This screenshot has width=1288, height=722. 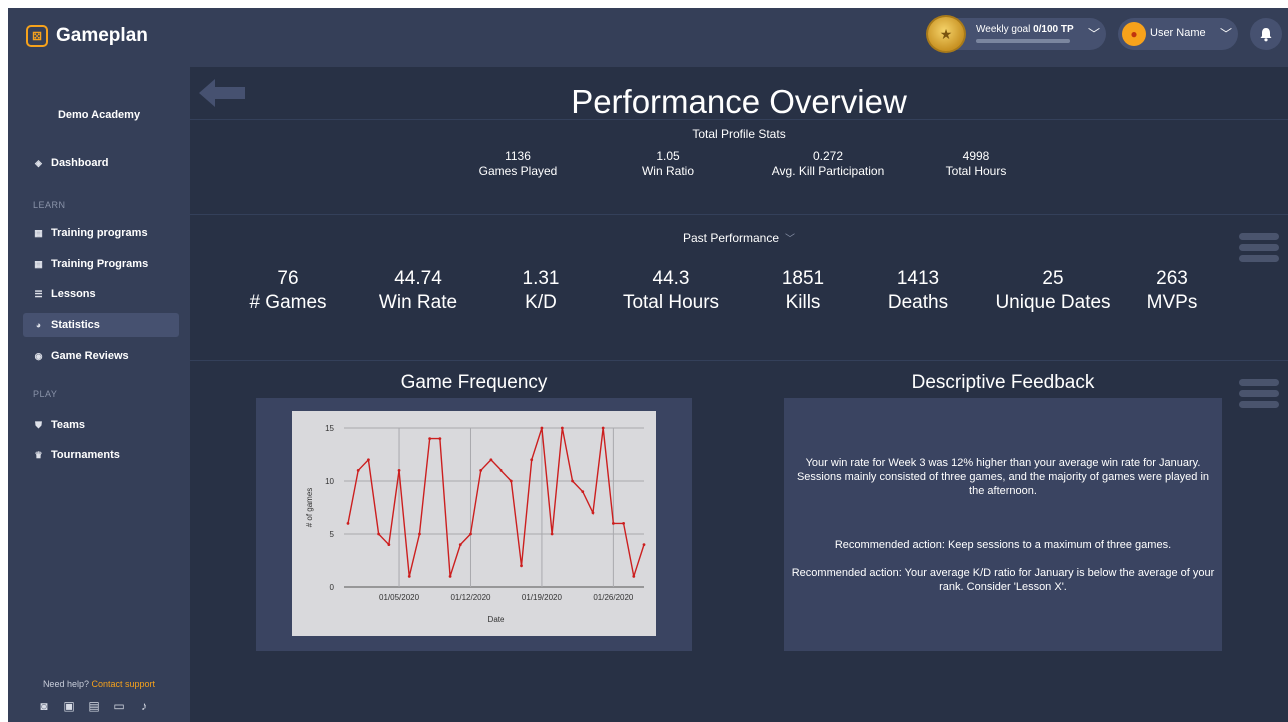 I want to click on stat-value: 44.74, so click(x=418, y=278).